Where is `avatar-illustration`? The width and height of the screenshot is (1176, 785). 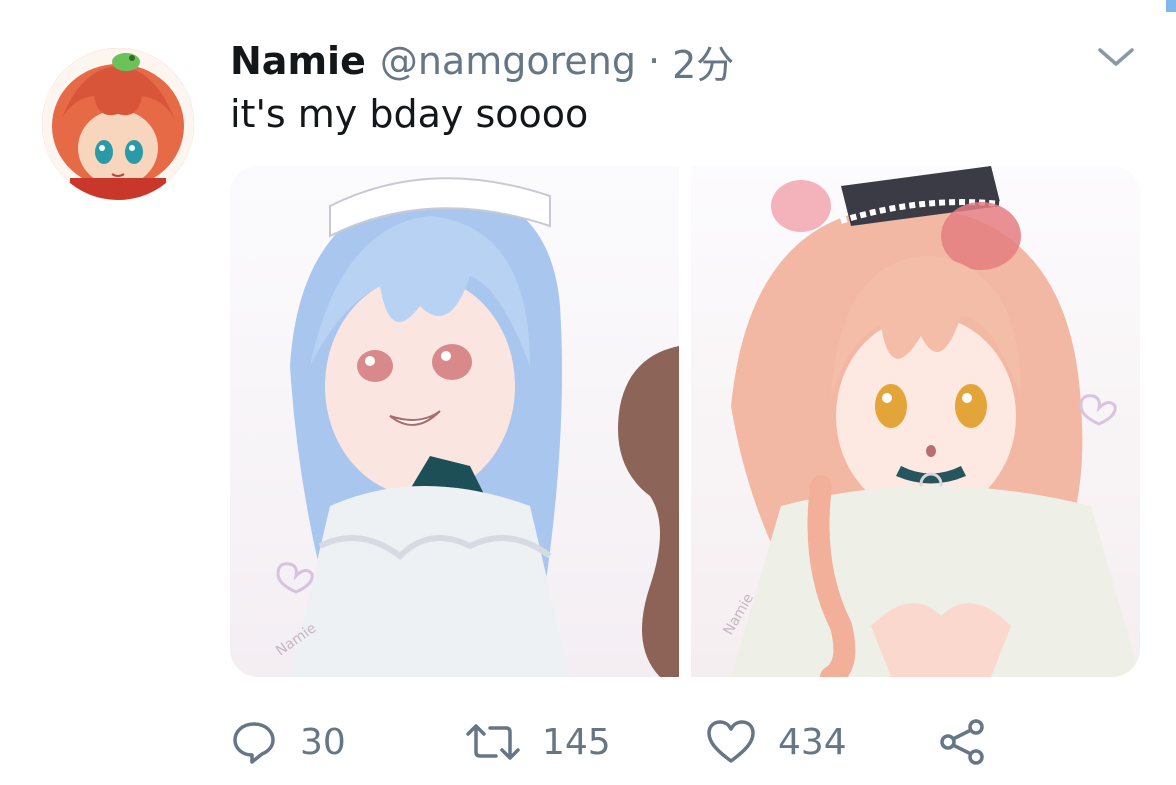 avatar-illustration is located at coordinates (118, 124).